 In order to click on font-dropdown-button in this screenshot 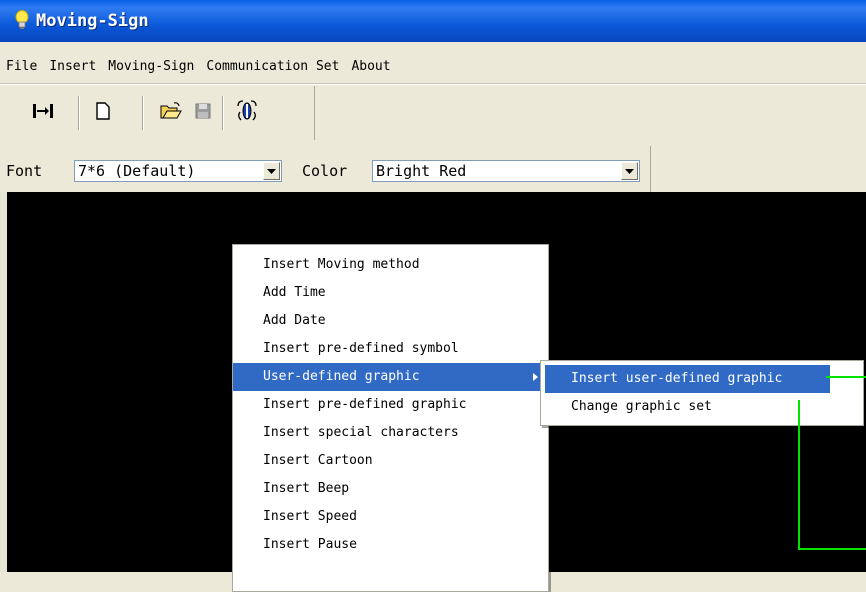, I will do `click(271, 171)`.